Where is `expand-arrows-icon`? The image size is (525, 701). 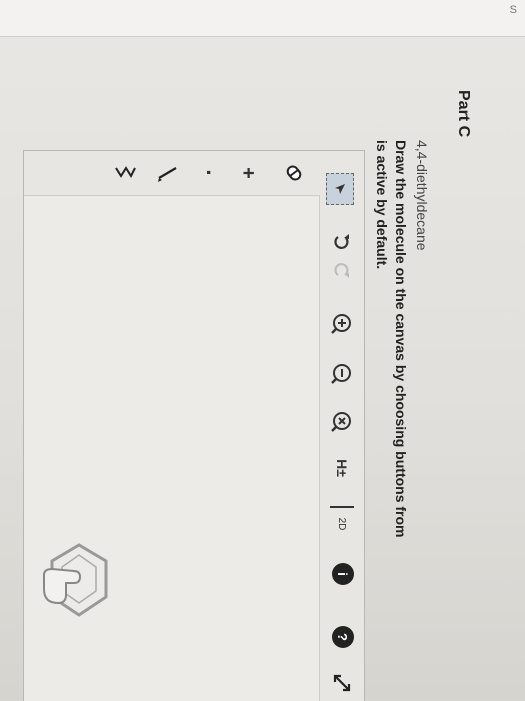
expand-arrows-icon is located at coordinates (342, 683).